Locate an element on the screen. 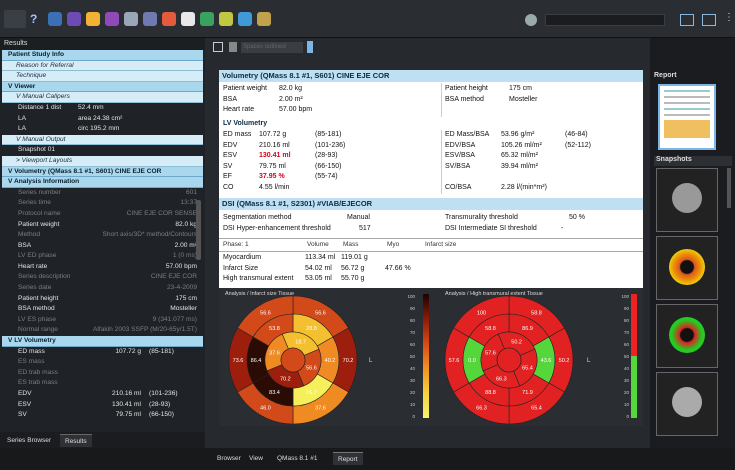 Image resolution: width=735 pixels, height=470 pixels. scale-tick: 90 is located at coordinates (413, 308).